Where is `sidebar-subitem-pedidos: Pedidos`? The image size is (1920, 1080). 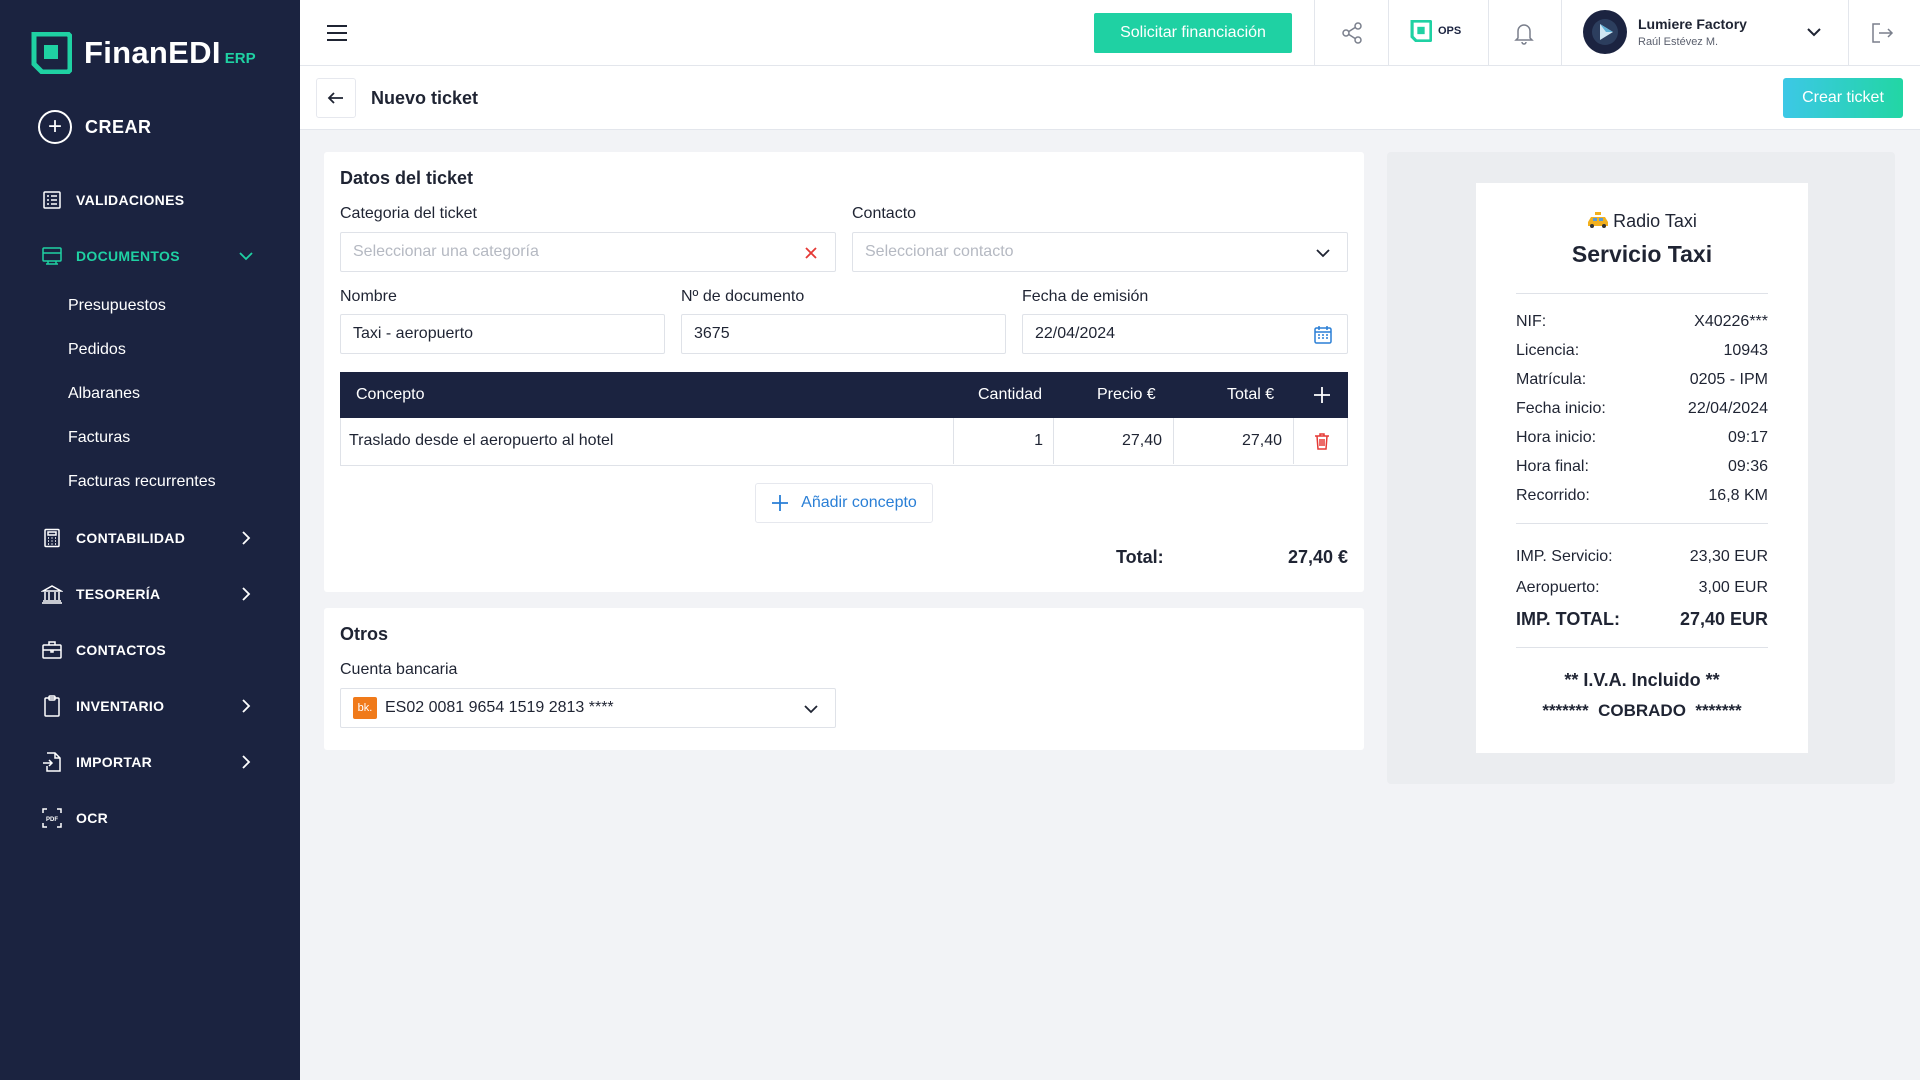 sidebar-subitem-pedidos: Pedidos is located at coordinates (150, 350).